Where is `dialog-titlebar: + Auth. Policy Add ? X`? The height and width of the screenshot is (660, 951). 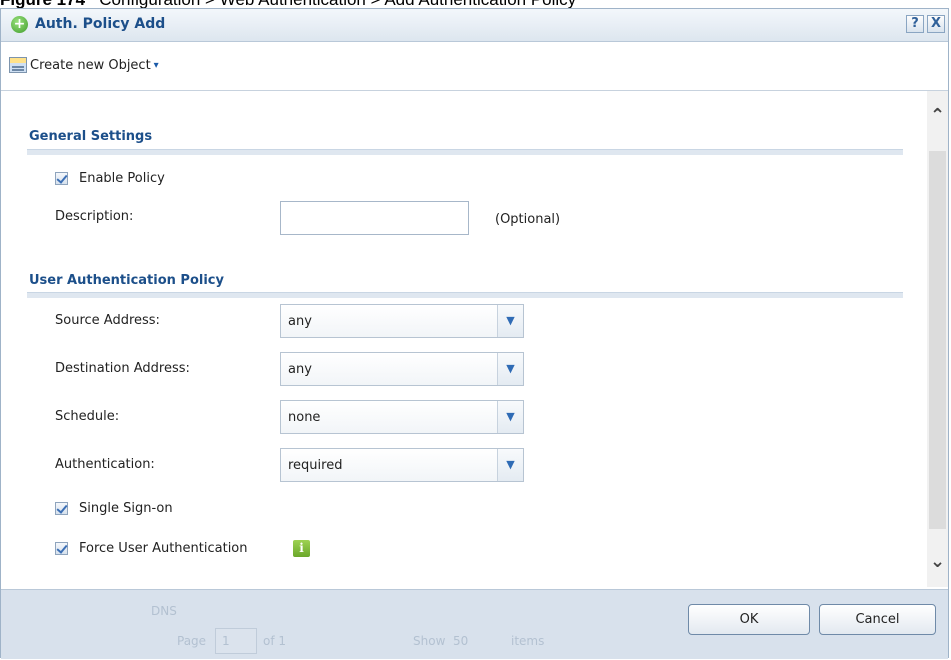 dialog-titlebar: + Auth. Policy Add ? X is located at coordinates (474, 25).